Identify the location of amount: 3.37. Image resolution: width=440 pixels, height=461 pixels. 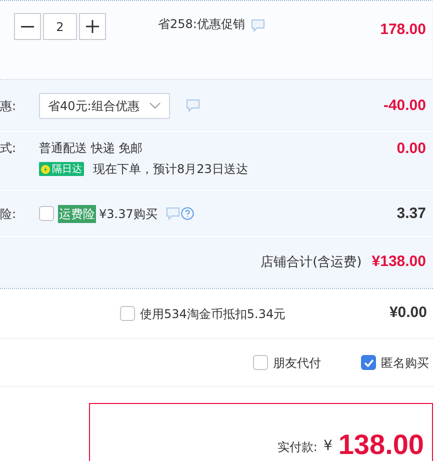
(411, 213).